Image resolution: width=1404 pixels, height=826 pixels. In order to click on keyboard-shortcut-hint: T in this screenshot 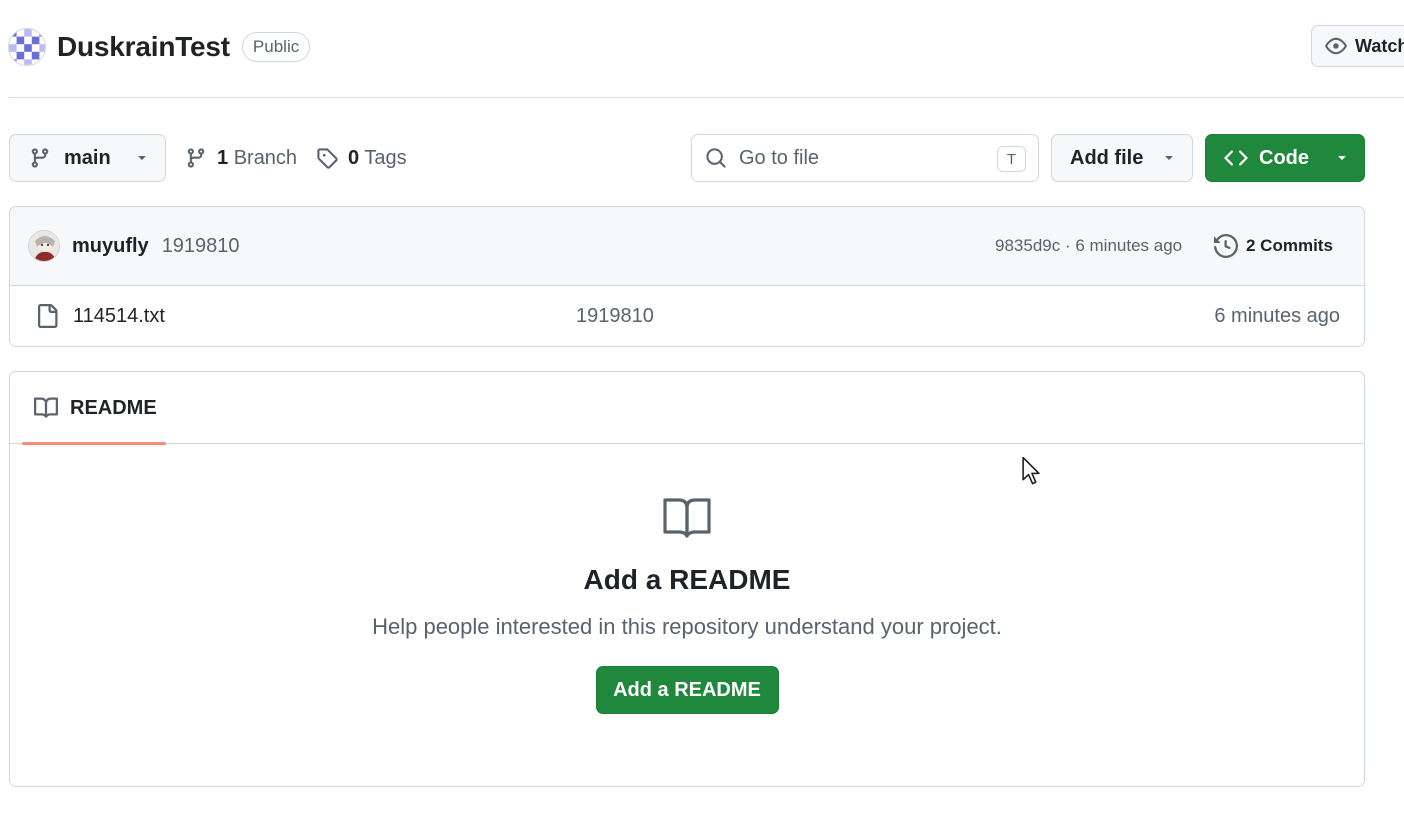, I will do `click(1011, 159)`.